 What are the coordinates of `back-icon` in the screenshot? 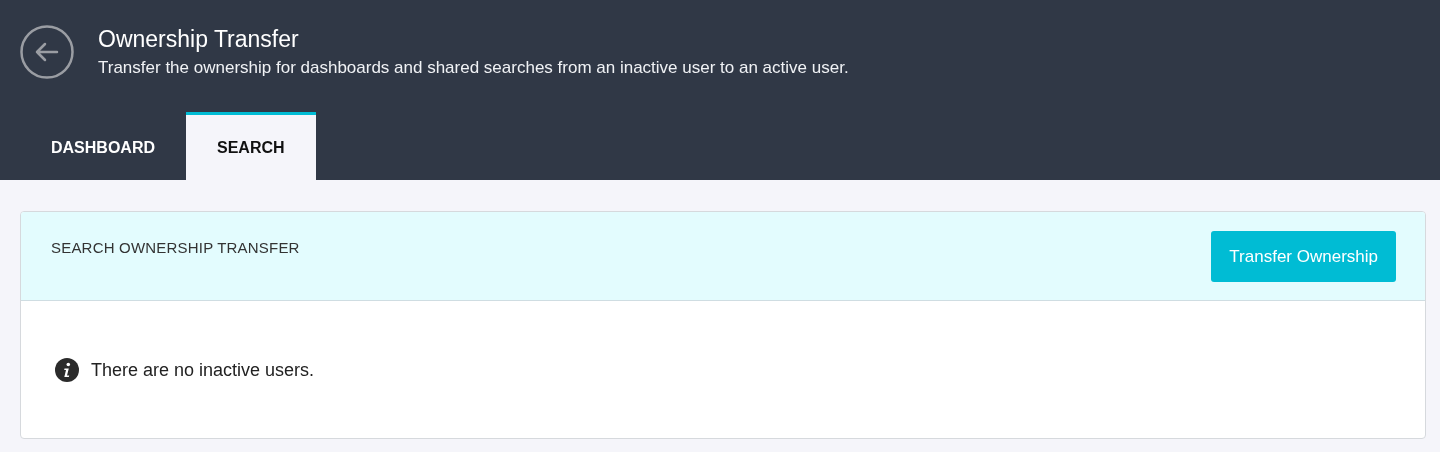 It's located at (47, 52).